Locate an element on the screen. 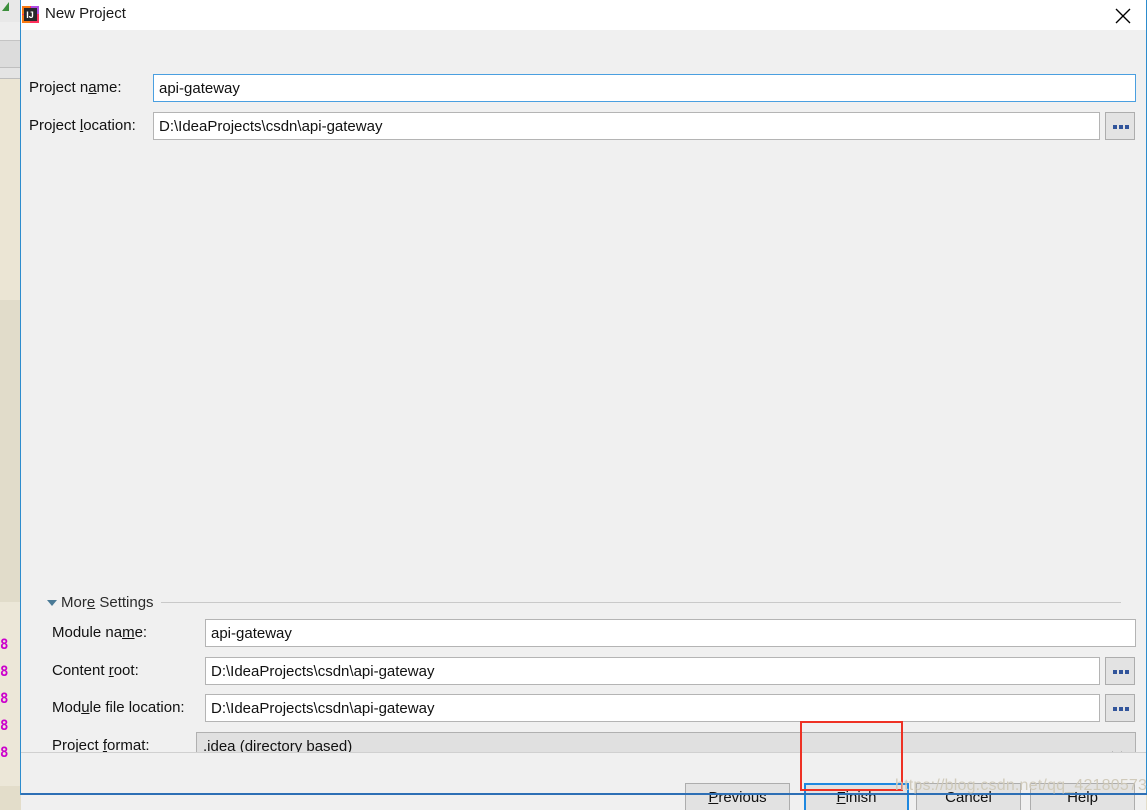 This screenshot has height=810, width=1147. close-icon is located at coordinates (1123, 15).